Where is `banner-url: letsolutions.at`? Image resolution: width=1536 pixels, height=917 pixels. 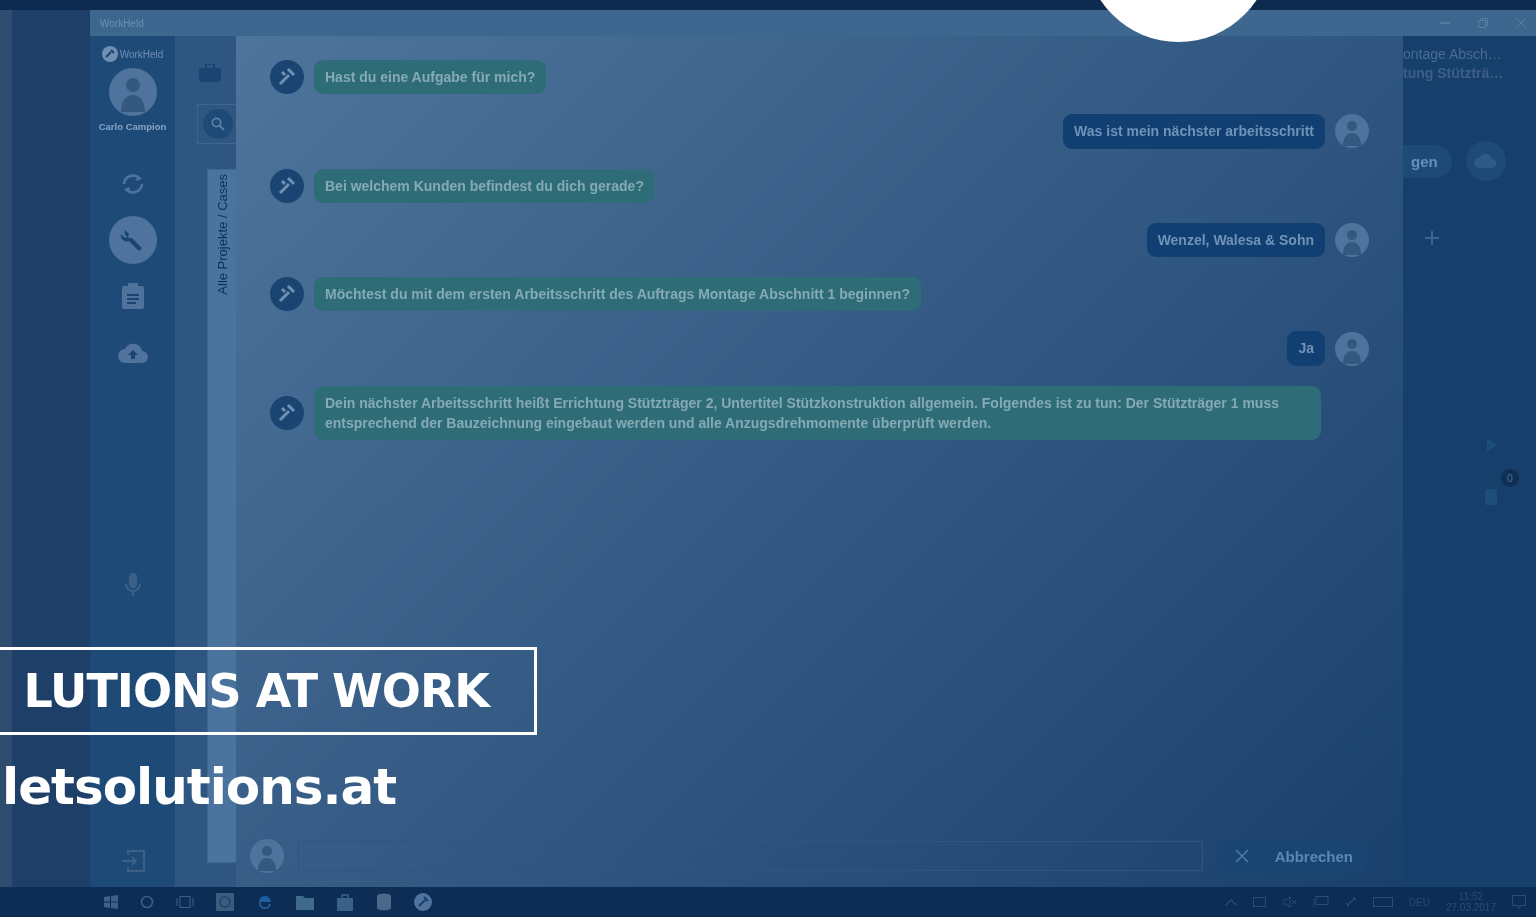 banner-url: letsolutions.at is located at coordinates (199, 787).